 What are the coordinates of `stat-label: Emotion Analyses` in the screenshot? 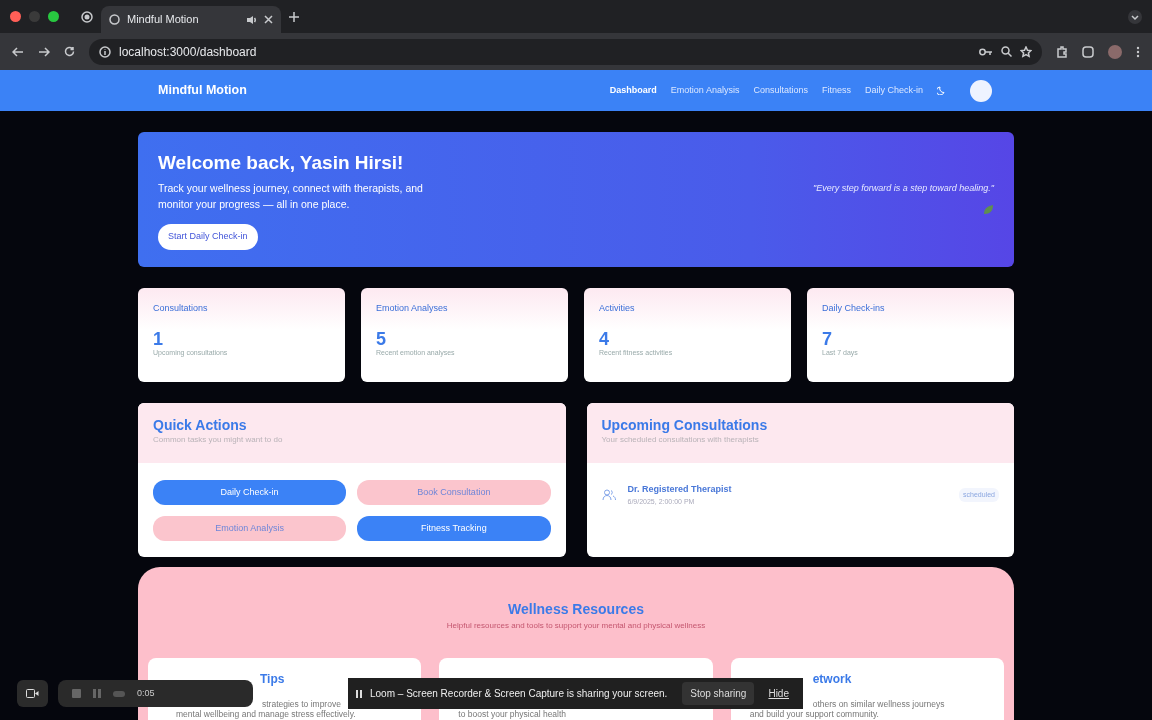 It's located at (412, 308).